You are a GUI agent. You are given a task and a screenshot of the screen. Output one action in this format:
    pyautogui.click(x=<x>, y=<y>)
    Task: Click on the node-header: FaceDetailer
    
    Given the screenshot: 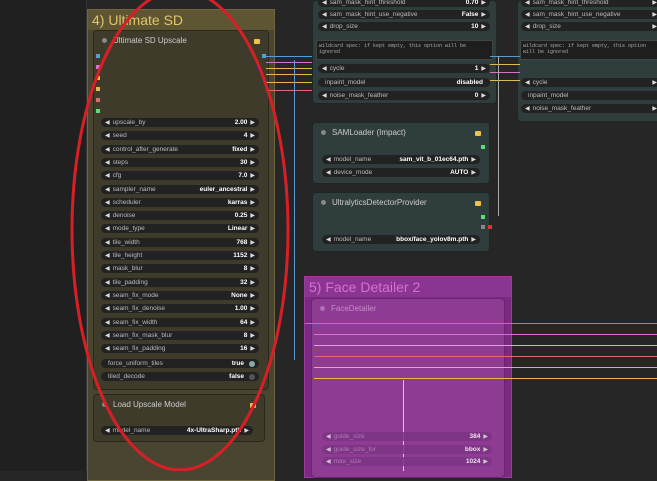 What is the action you would take?
    pyautogui.click(x=408, y=308)
    